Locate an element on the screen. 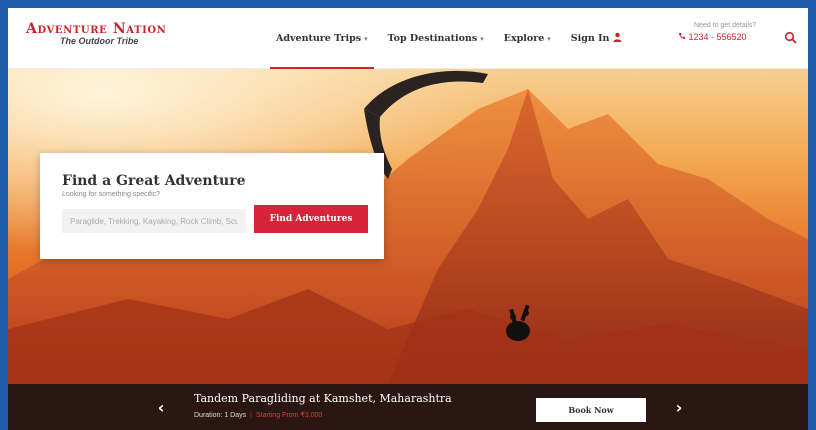 This screenshot has width=816, height=430. help-label: Need to get details? is located at coordinates (725, 25).